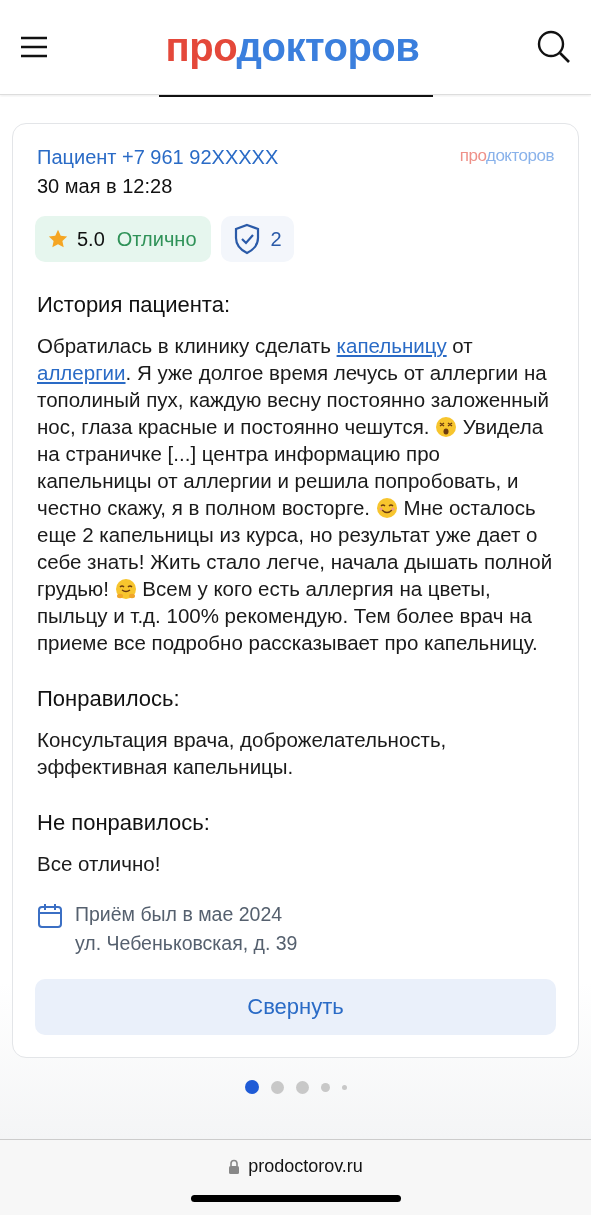 The image size is (591, 1215). Describe the element at coordinates (81, 372) in the screenshot. I see `text-link: аллергии` at that location.